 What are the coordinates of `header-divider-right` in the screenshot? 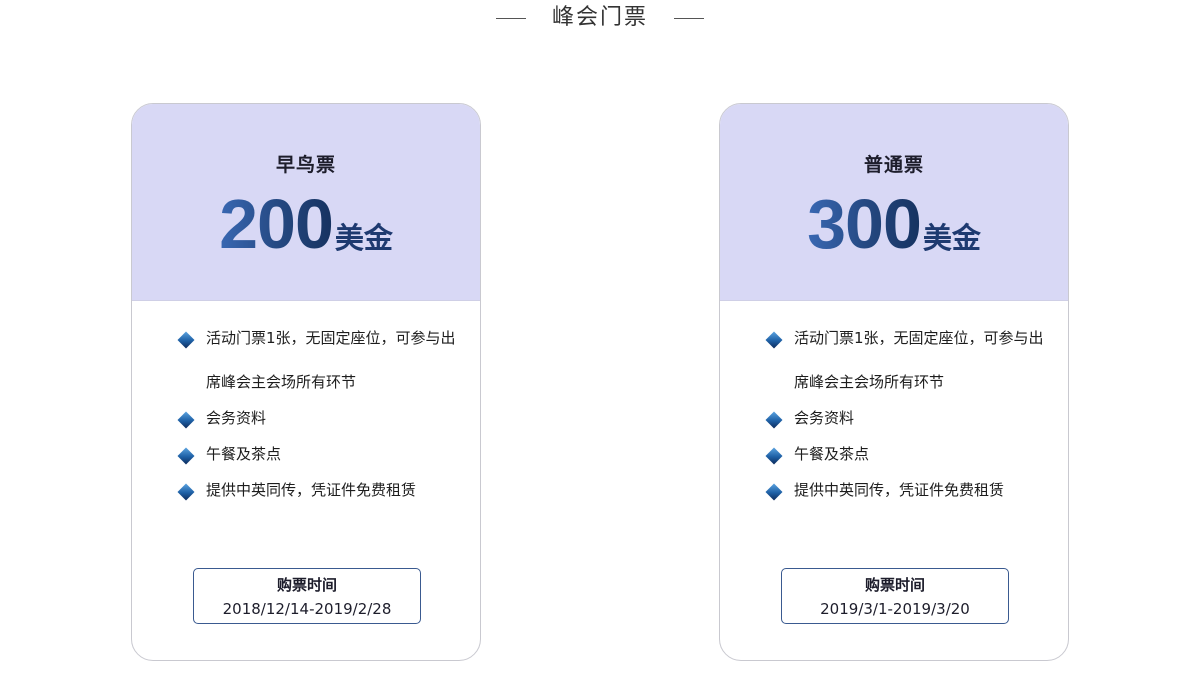 It's located at (689, 18).